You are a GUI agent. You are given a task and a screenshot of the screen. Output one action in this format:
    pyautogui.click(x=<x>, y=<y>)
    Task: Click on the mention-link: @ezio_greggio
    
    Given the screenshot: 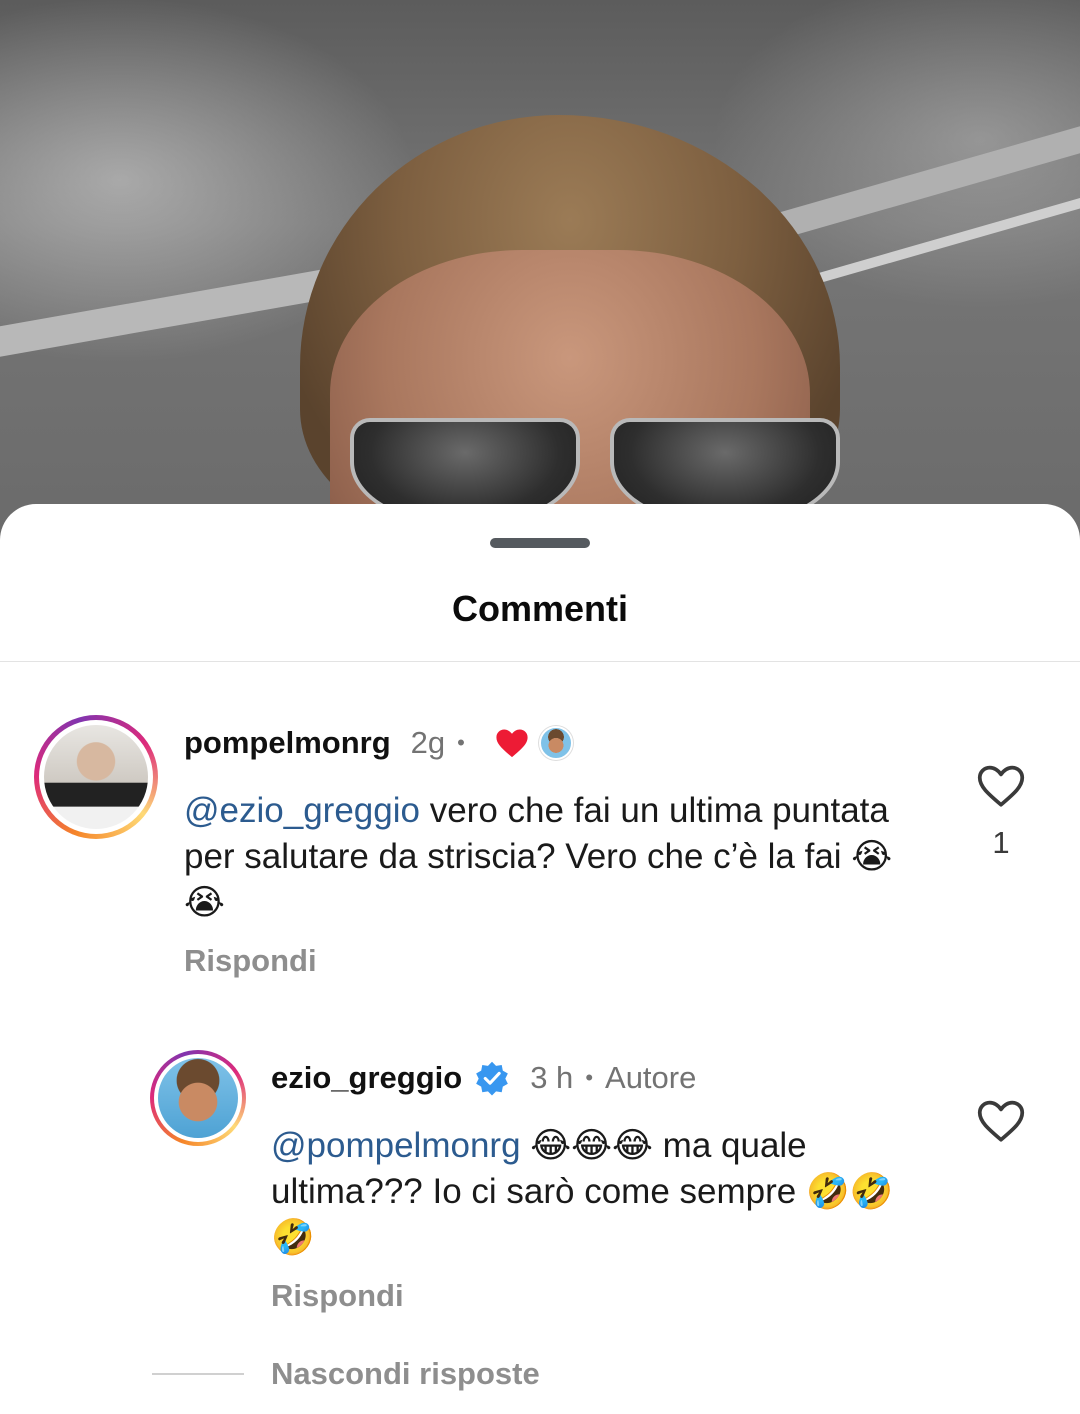 What is the action you would take?
    pyautogui.click(x=302, y=810)
    